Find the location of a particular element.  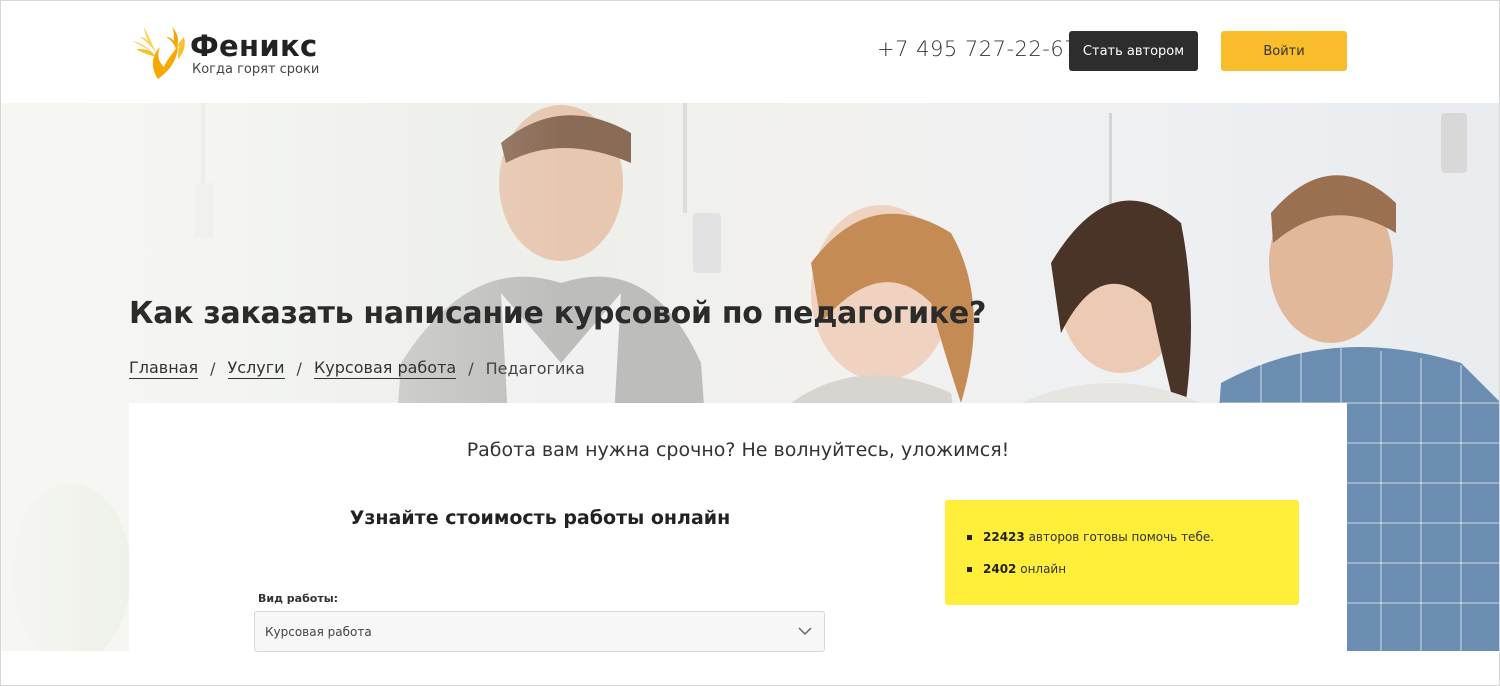

breadcrumb-home: Главная is located at coordinates (164, 368).